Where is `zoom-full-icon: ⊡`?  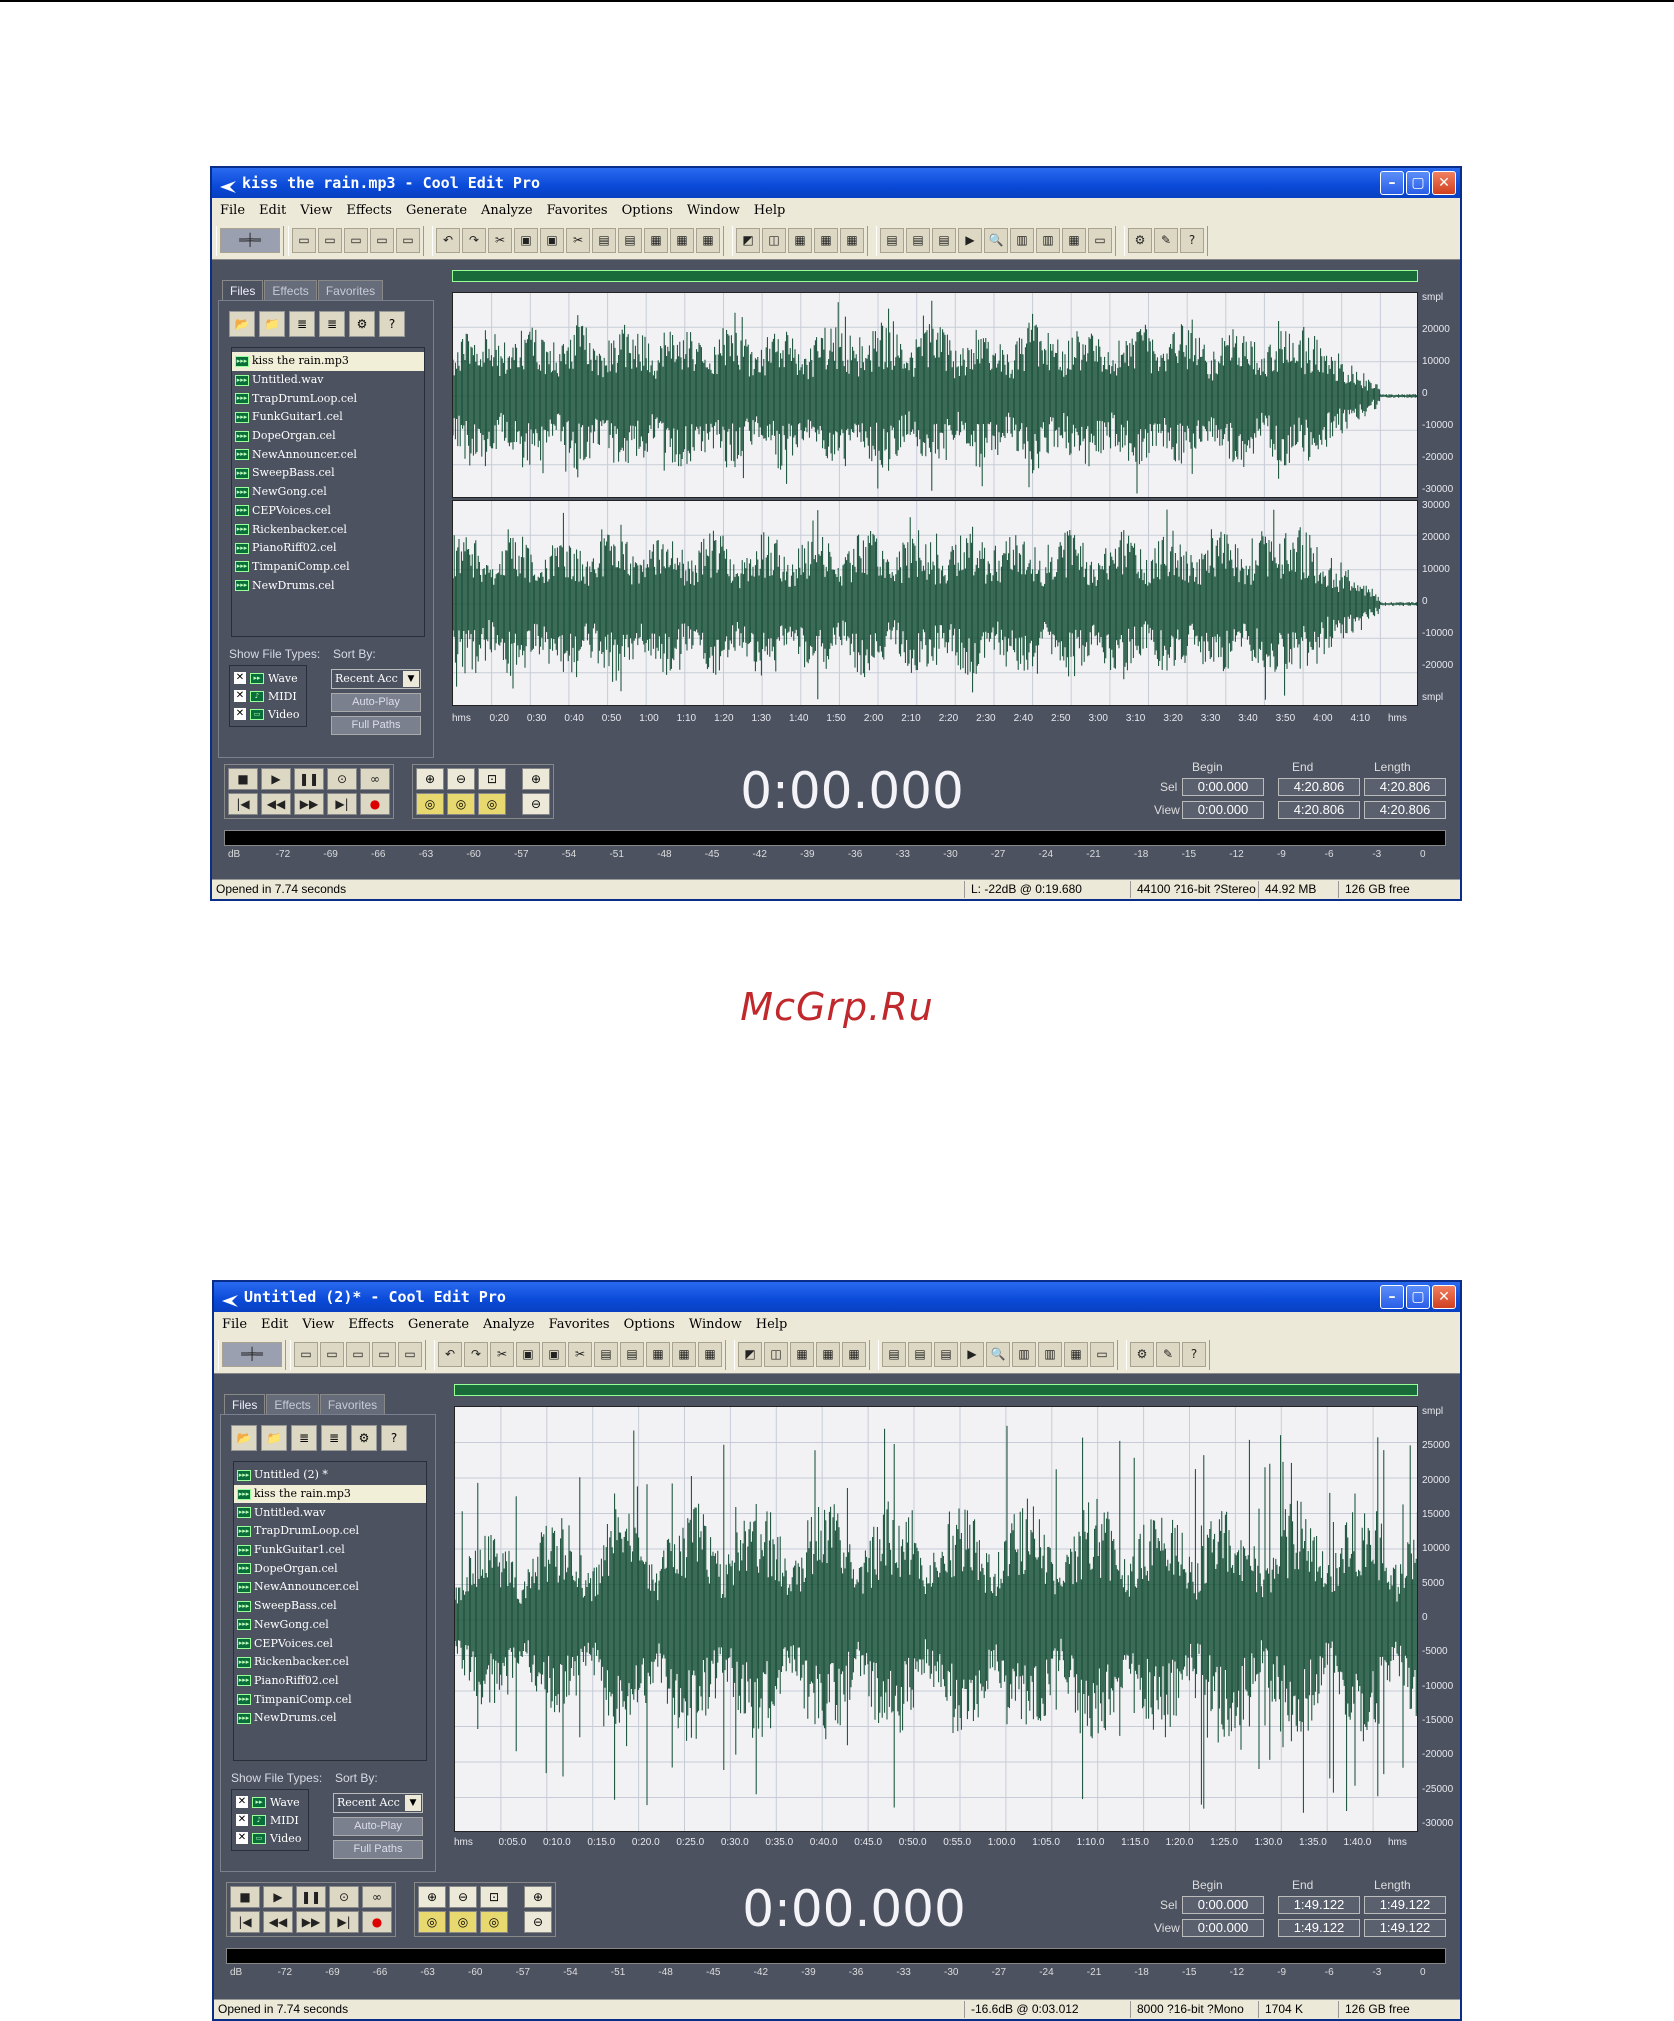 zoom-full-icon: ⊡ is located at coordinates (494, 1897).